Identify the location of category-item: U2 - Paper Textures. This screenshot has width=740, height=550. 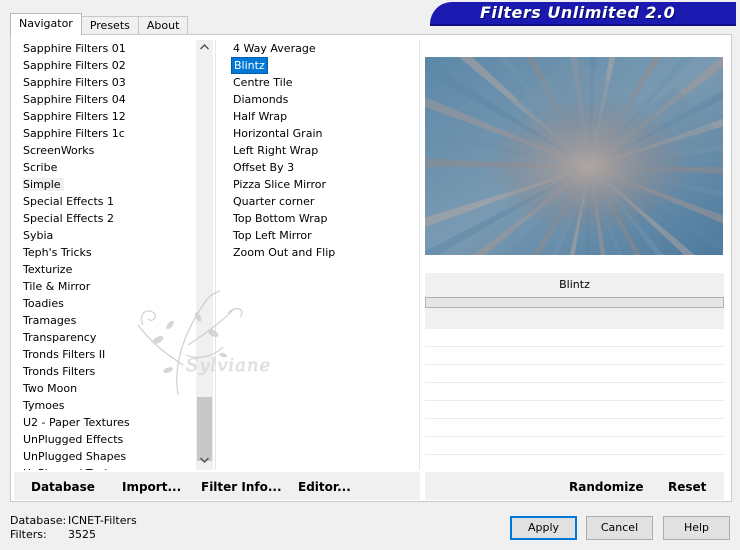
(104, 422).